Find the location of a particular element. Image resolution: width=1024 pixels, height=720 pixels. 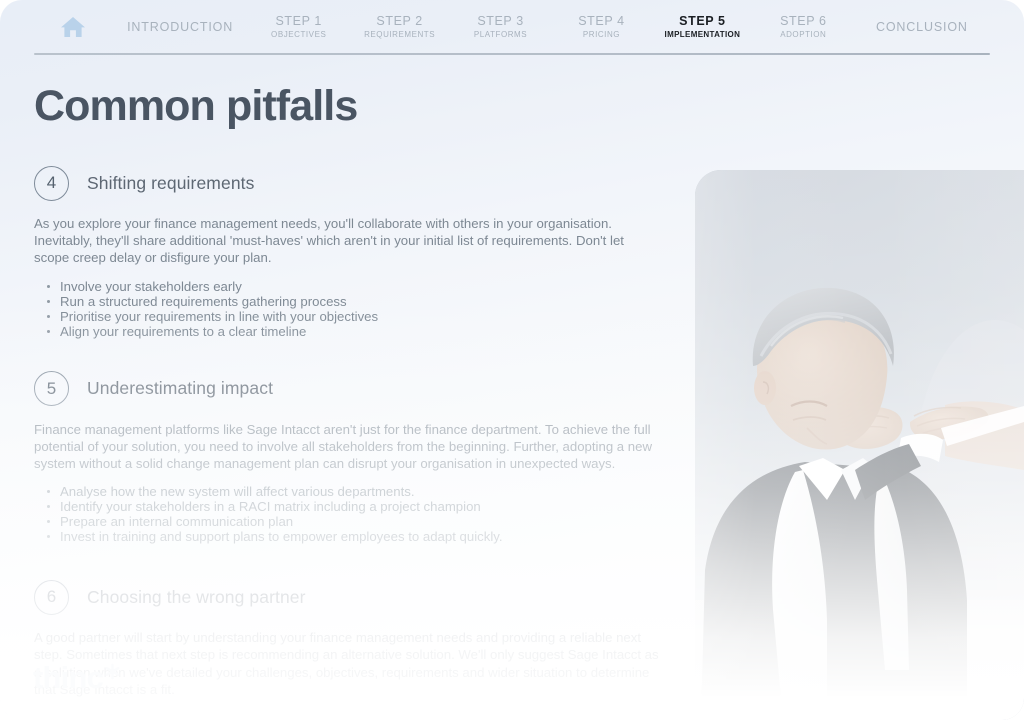

nav-item-step-5: STEP 5 IMPLEMENTATION is located at coordinates (702, 27).